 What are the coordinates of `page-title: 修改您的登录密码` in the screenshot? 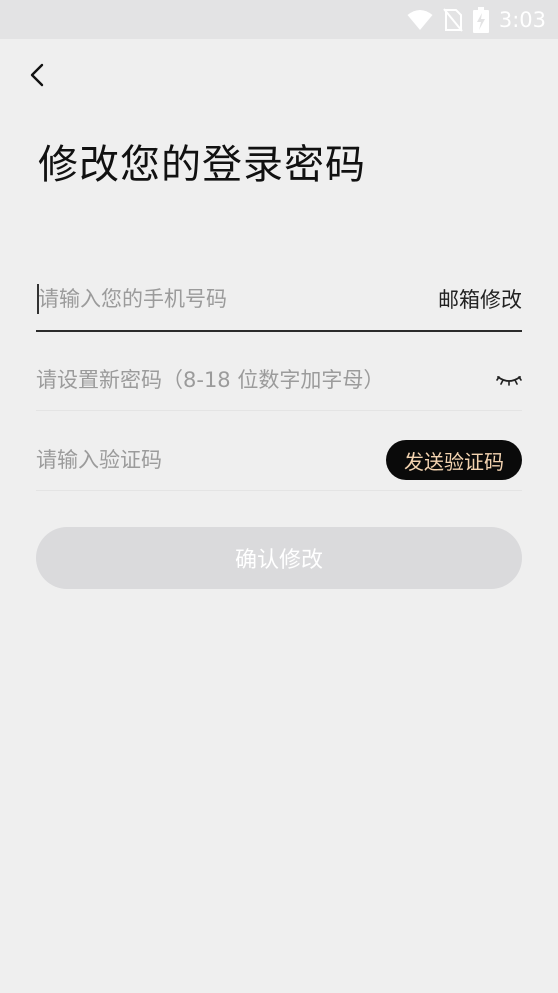 It's located at (202, 165).